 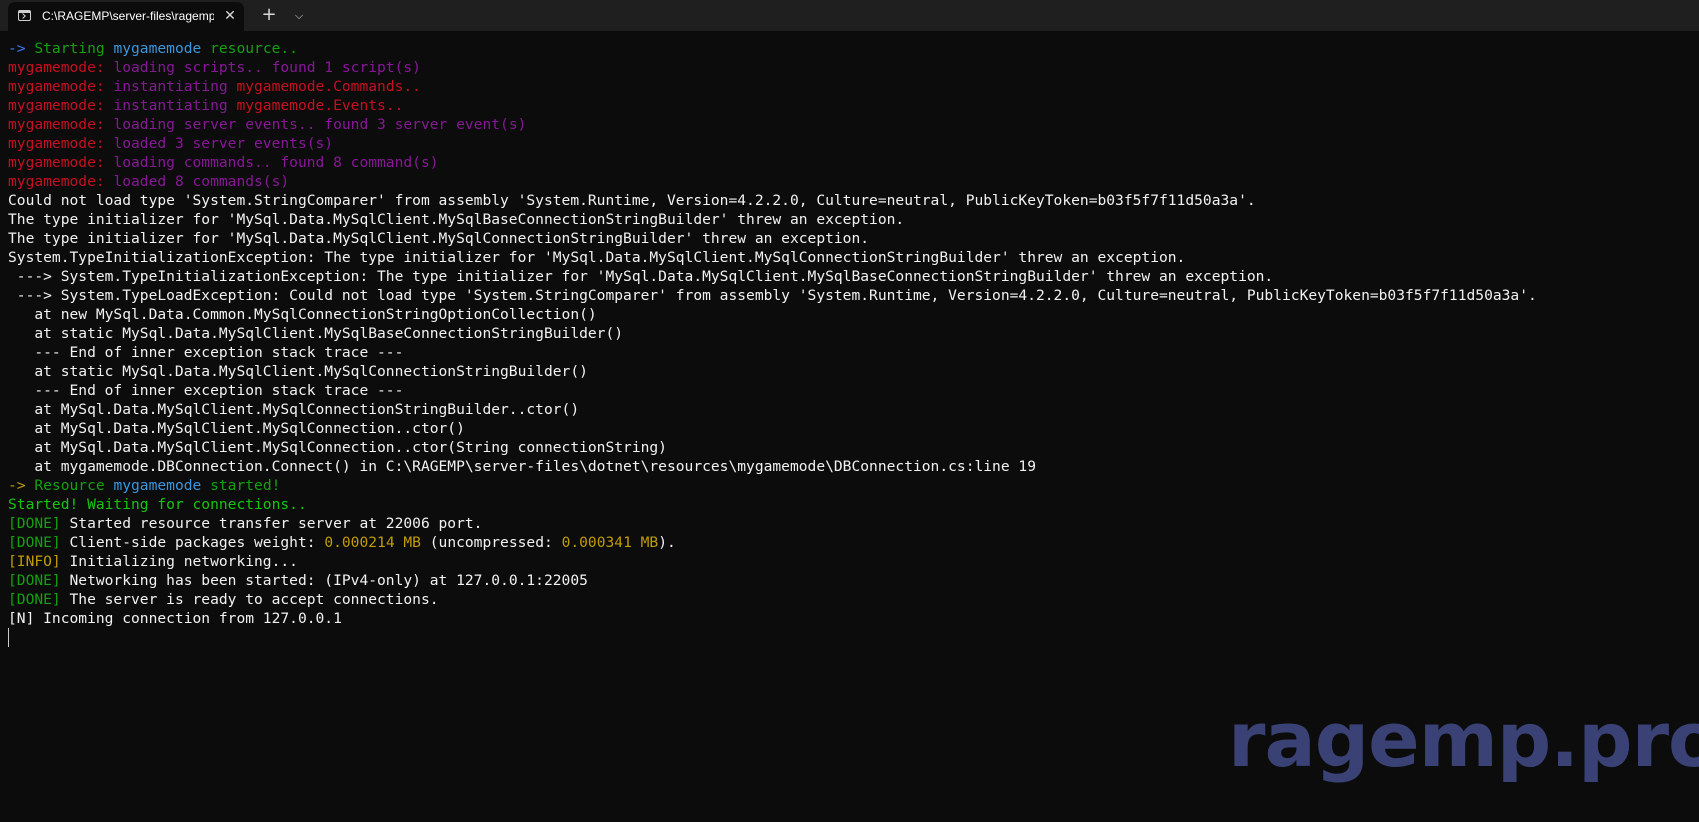 What do you see at coordinates (34, 561) in the screenshot?
I see `console-text-segment: [INFO]` at bounding box center [34, 561].